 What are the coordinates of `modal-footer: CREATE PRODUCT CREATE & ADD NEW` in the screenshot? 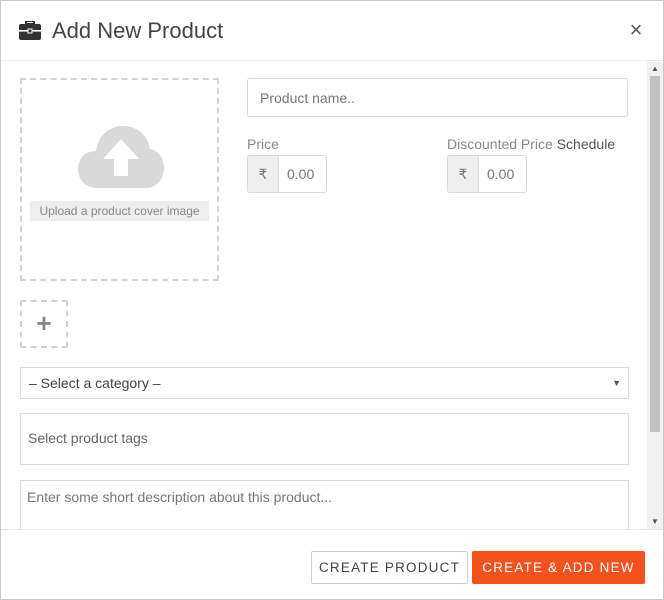 It's located at (332, 564).